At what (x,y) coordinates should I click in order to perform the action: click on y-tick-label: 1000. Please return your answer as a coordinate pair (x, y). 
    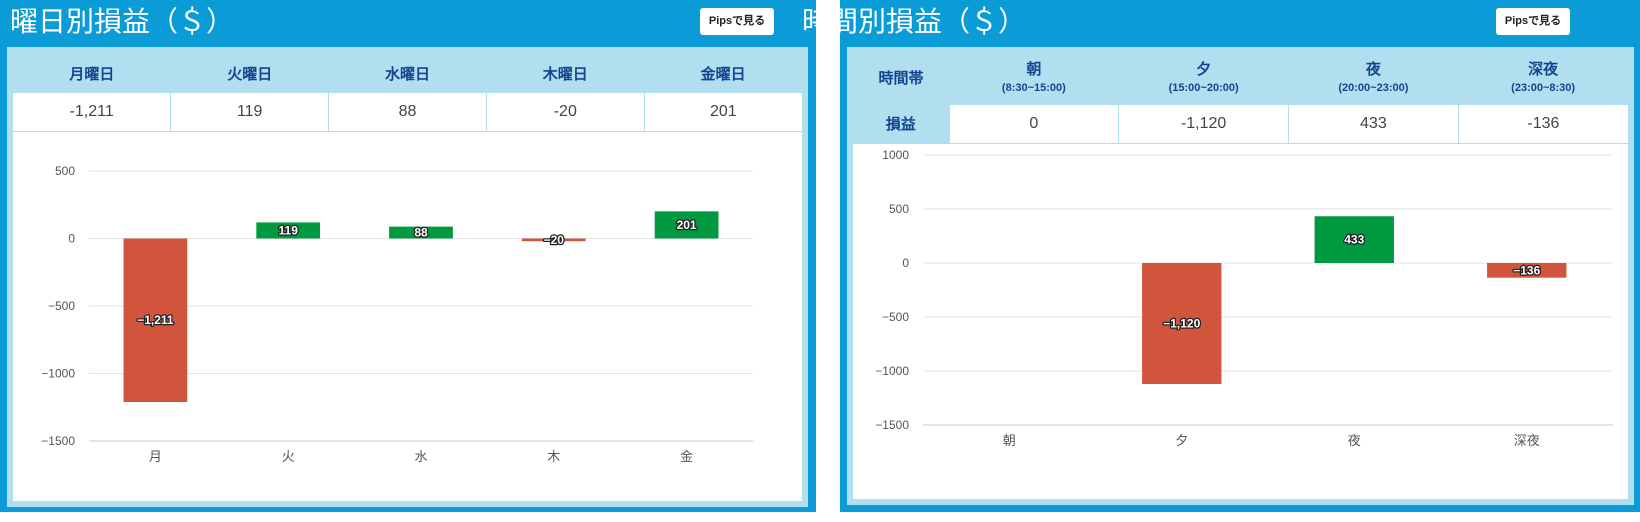
    Looking at the image, I should click on (895, 155).